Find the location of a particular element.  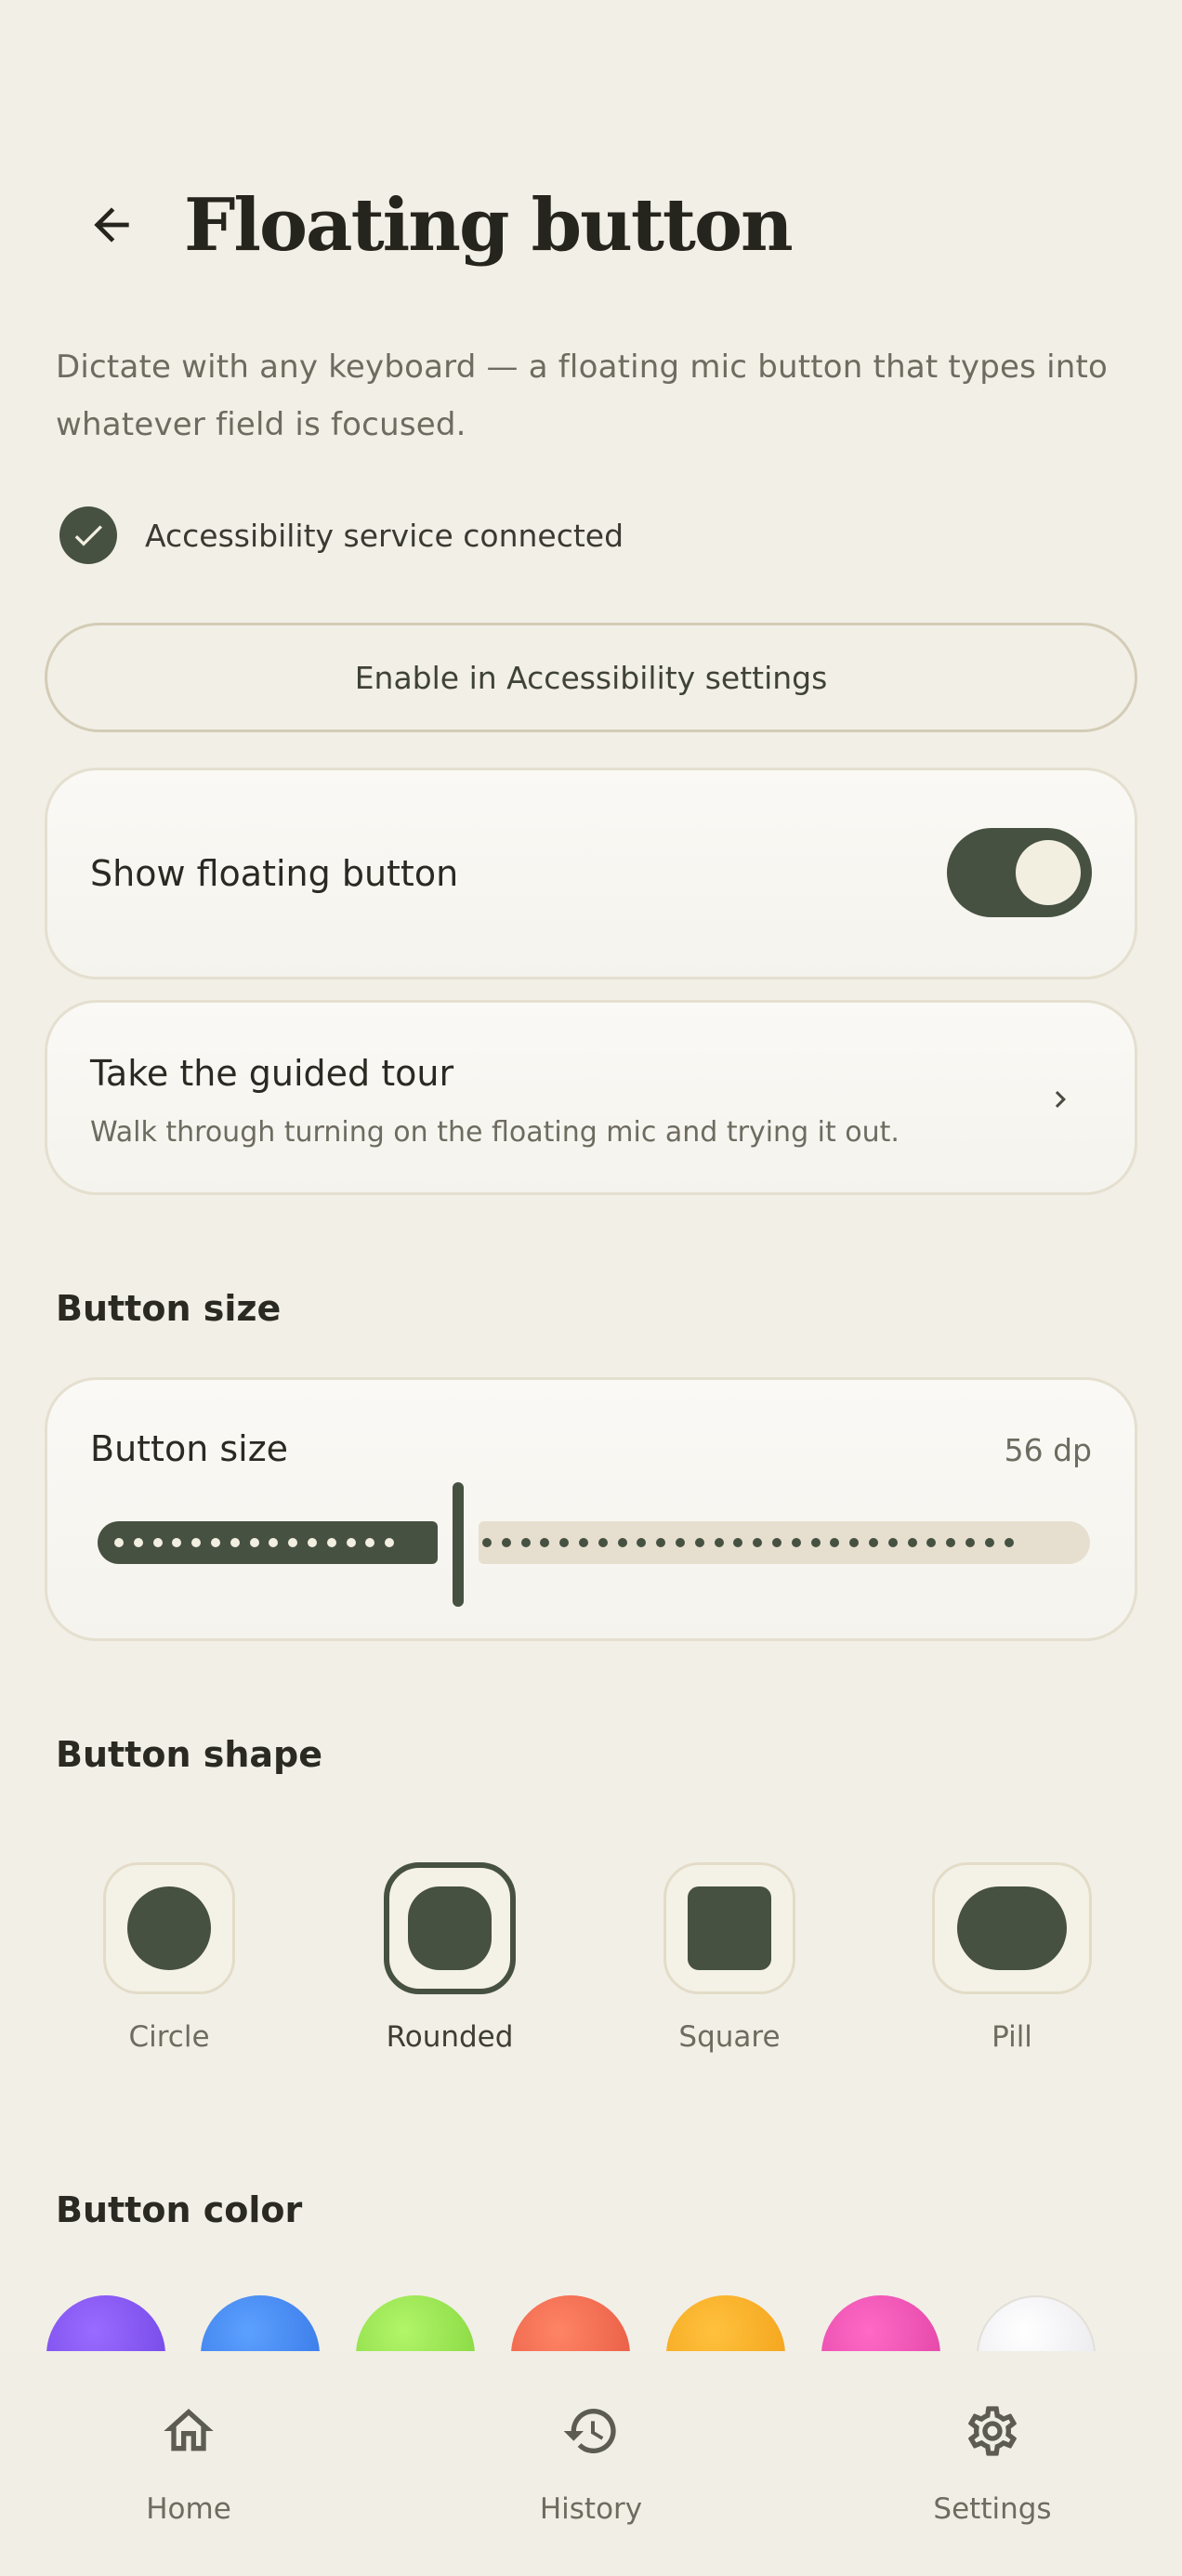

gear-icon is located at coordinates (992, 2431).